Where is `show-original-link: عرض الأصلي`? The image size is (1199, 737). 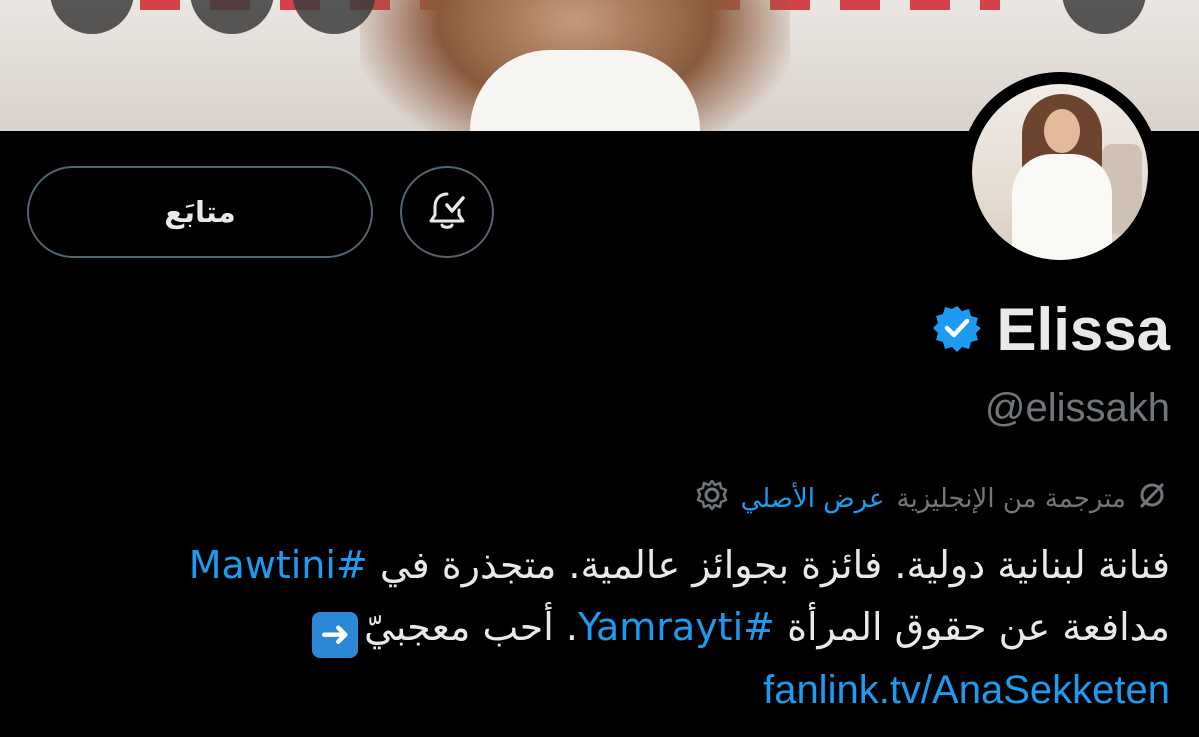
show-original-link: عرض الأصلي is located at coordinates (813, 499).